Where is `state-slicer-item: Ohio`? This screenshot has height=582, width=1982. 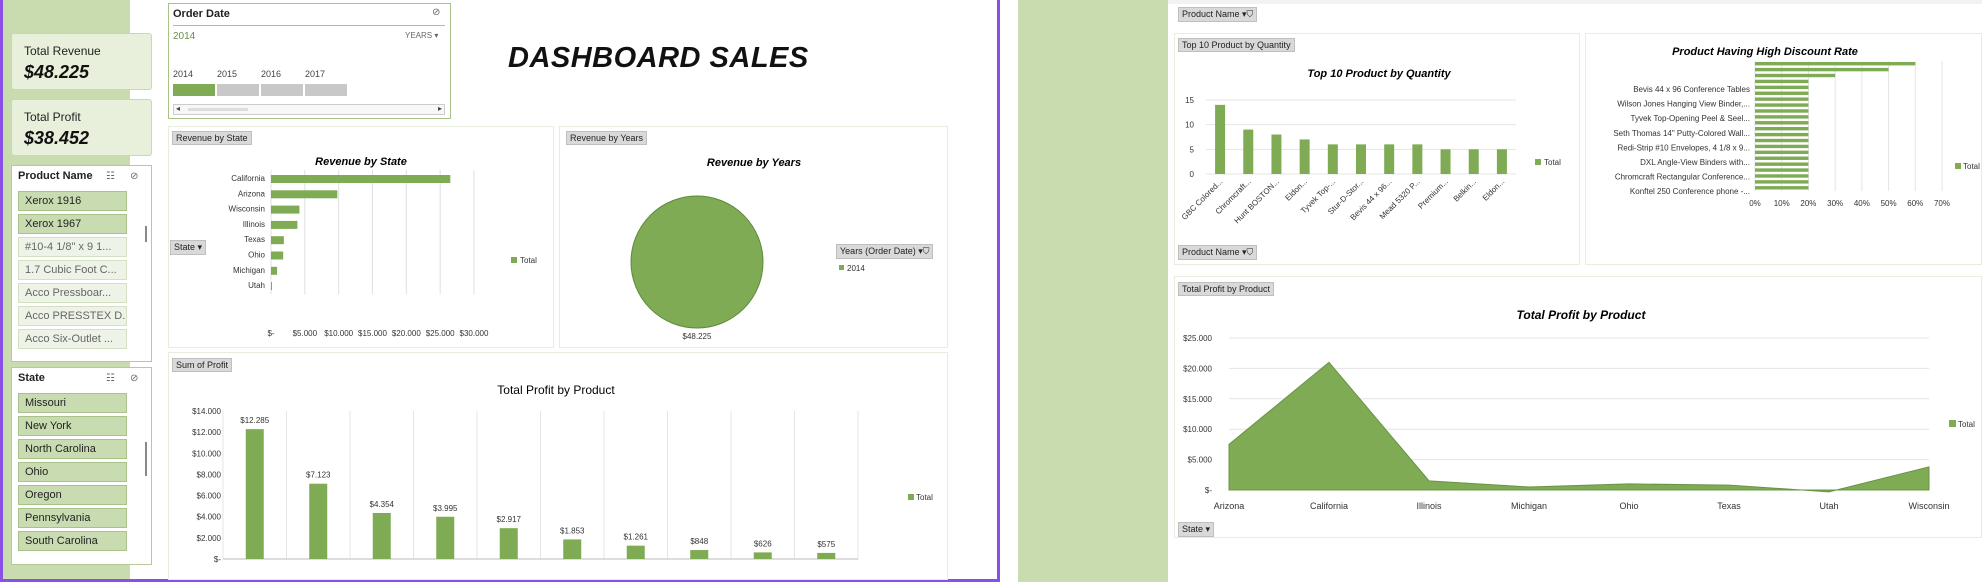
state-slicer-item: Ohio is located at coordinates (72, 472).